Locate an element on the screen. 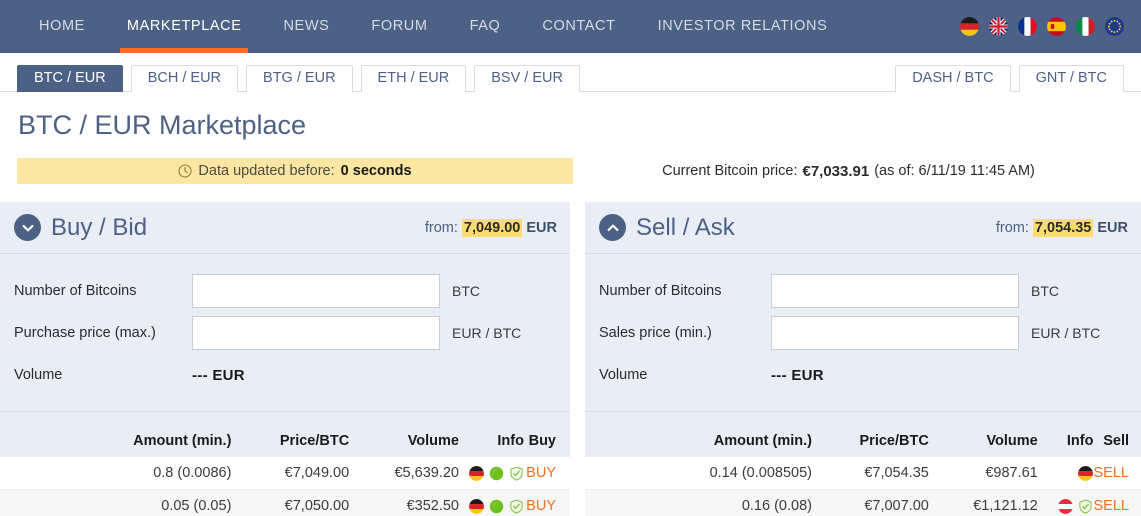 This screenshot has height=516, width=1141. buy-panel-header: Buy / Bid from: 7,049.00 EUR is located at coordinates (285, 228).